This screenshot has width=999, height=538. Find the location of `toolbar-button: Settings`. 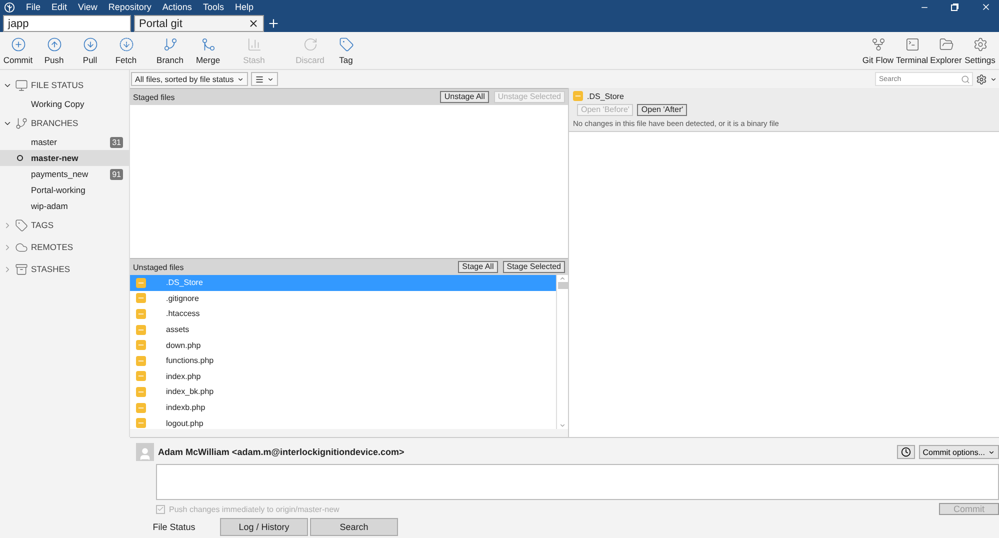

toolbar-button: Settings is located at coordinates (980, 50).